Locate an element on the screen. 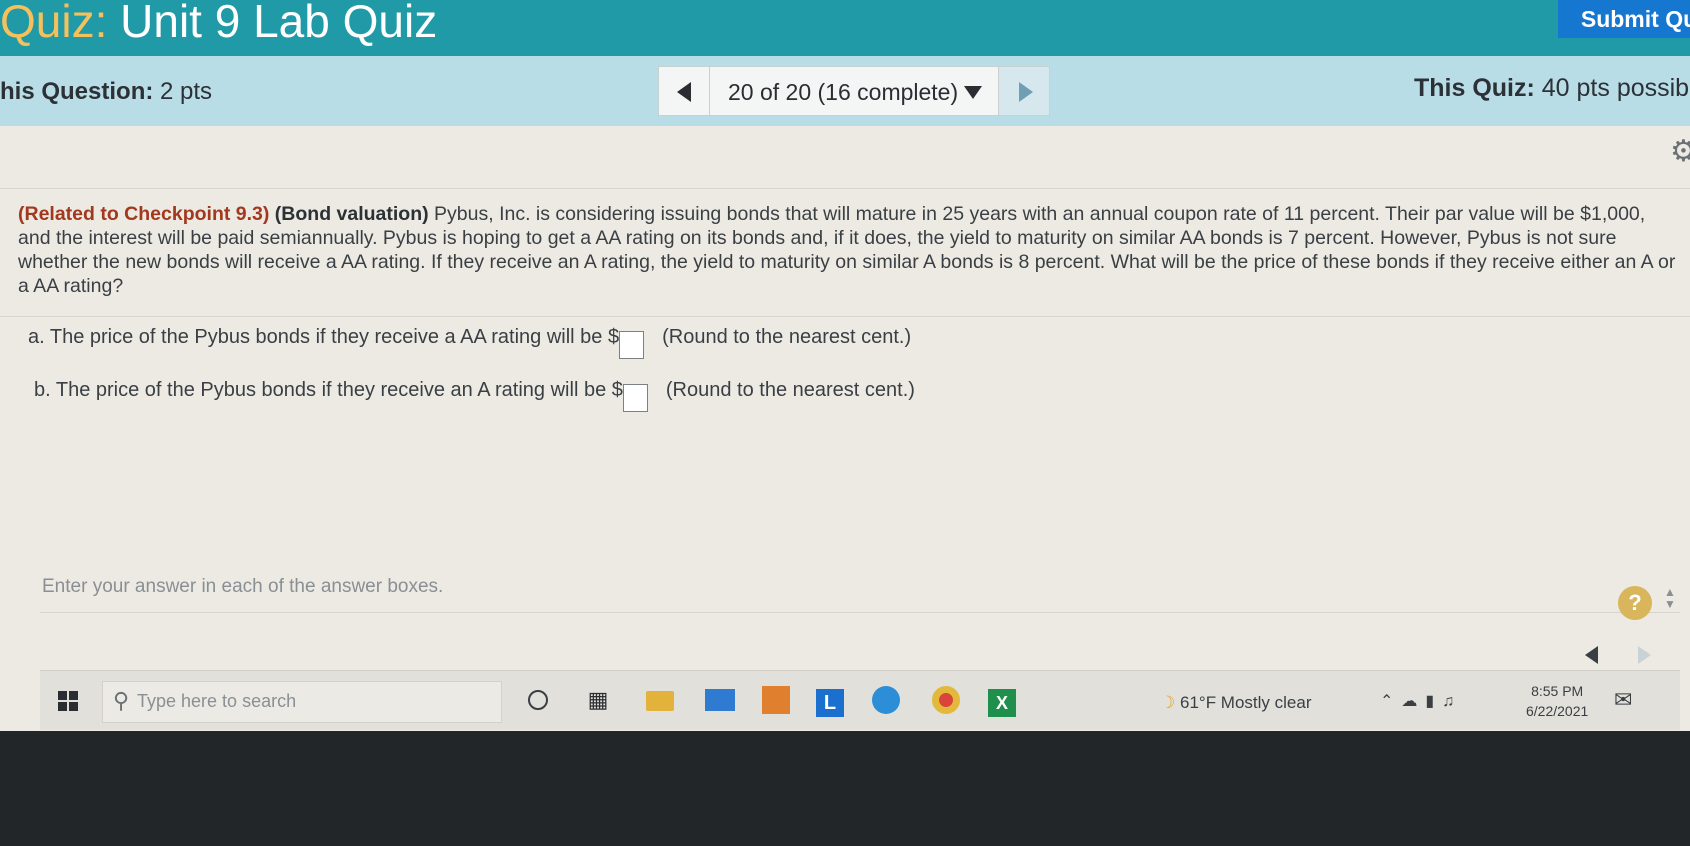 This screenshot has width=1690, height=846. next-question-button is located at coordinates (1024, 91).